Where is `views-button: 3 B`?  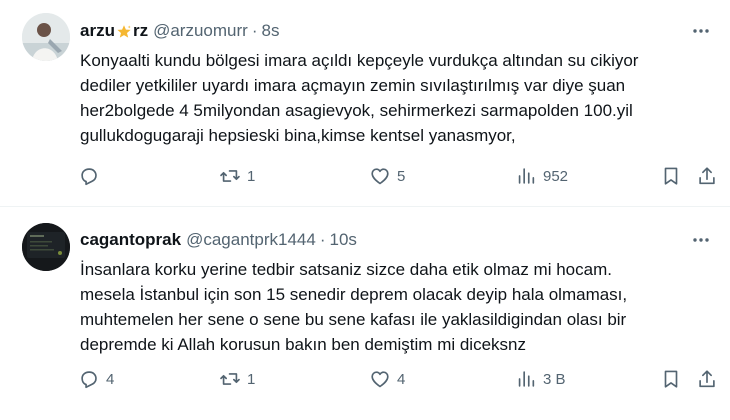
views-button: 3 B is located at coordinates (540, 379).